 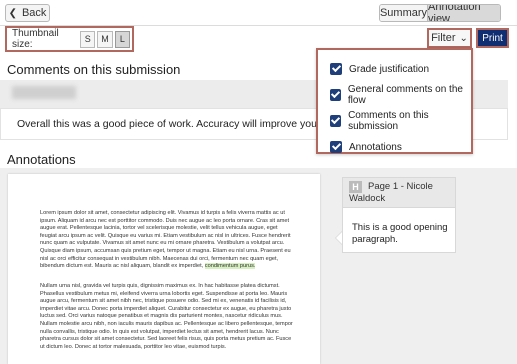 I want to click on chevron-down-icon: ⌄, so click(x=463, y=38).